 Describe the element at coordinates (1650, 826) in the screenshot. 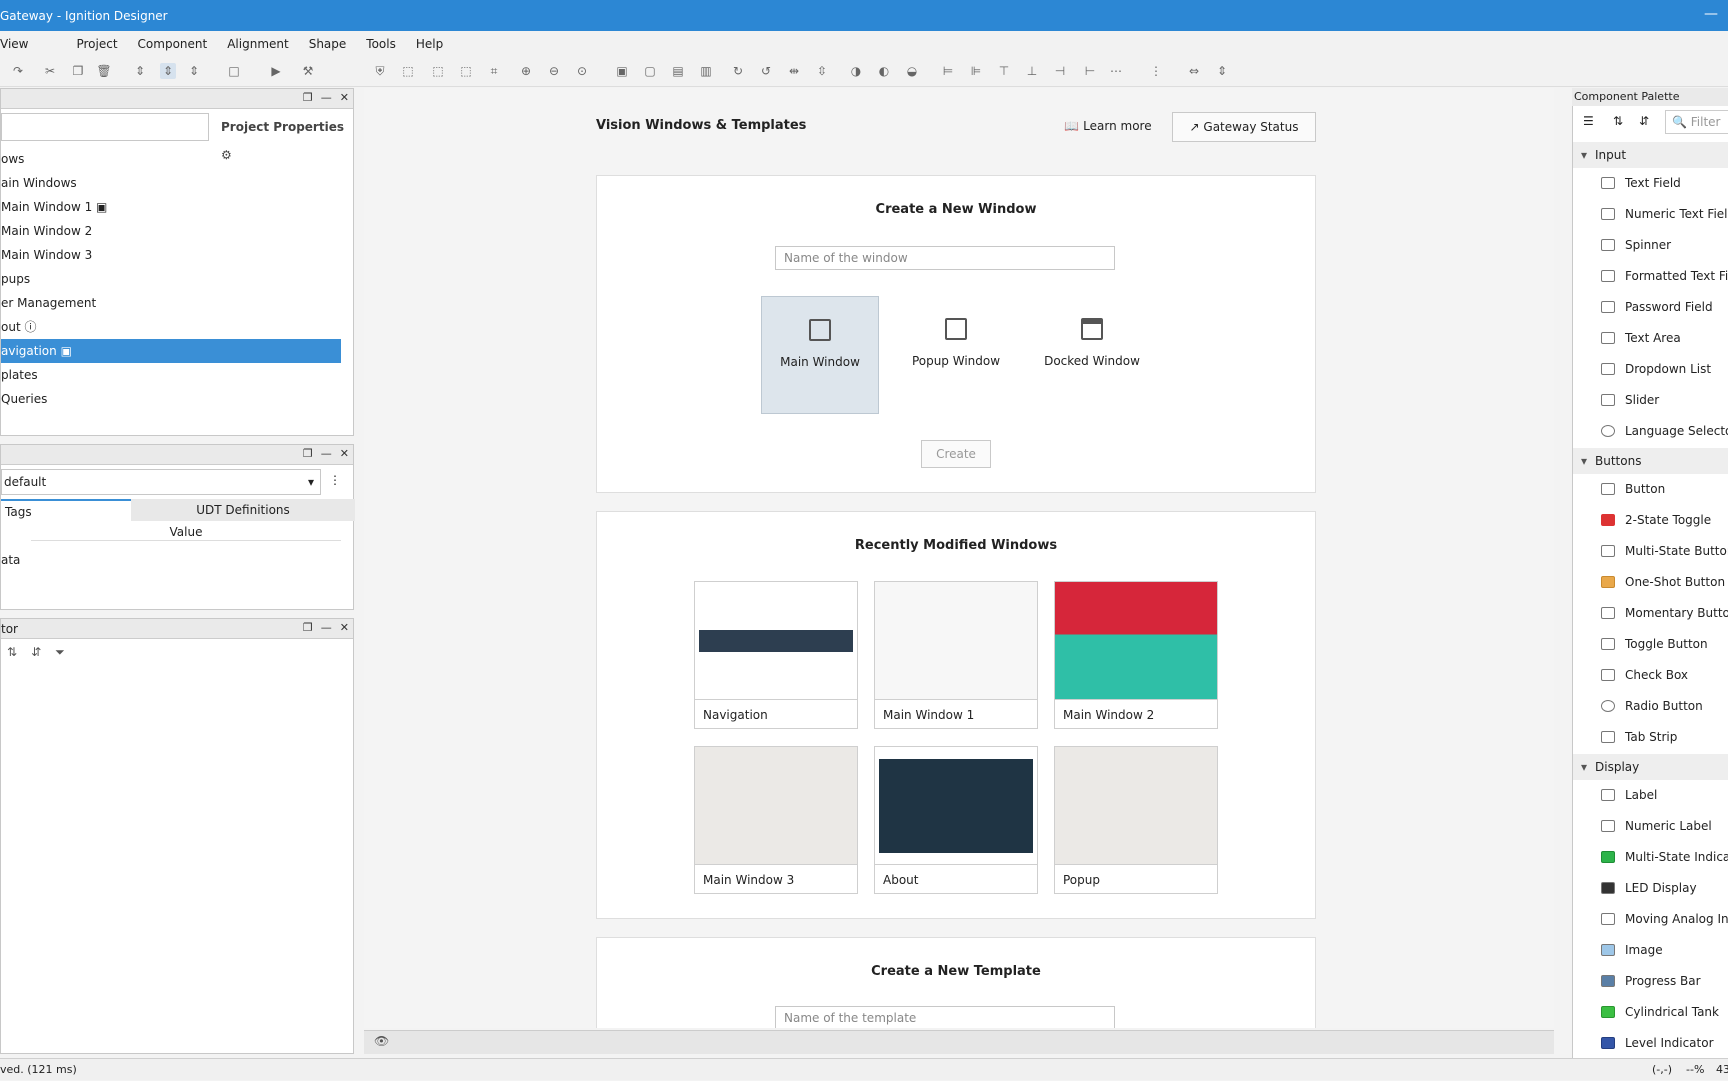

I see `palette-numeric-label: Numeric Label` at that location.